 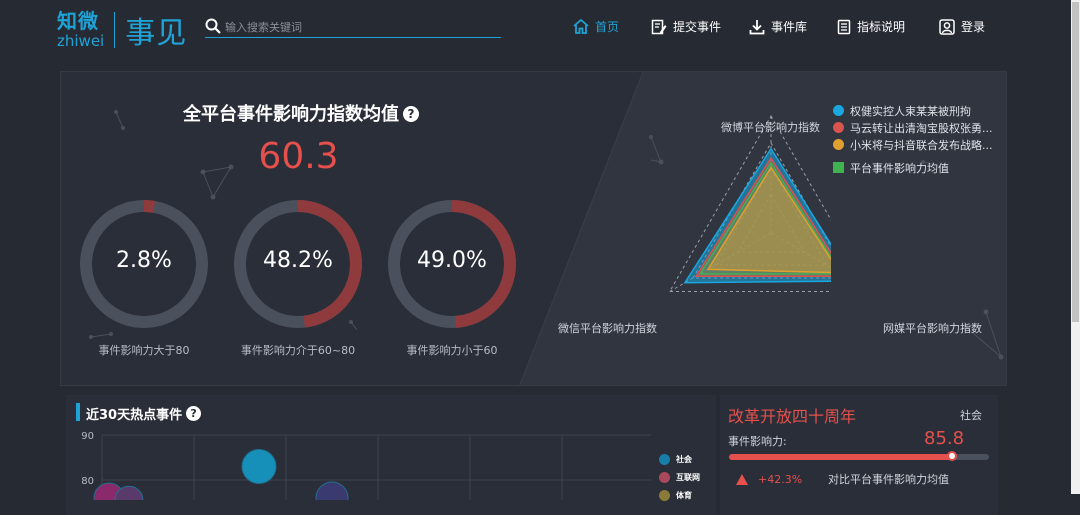 I want to click on bubble-legend-item: 体育, so click(x=679, y=495).